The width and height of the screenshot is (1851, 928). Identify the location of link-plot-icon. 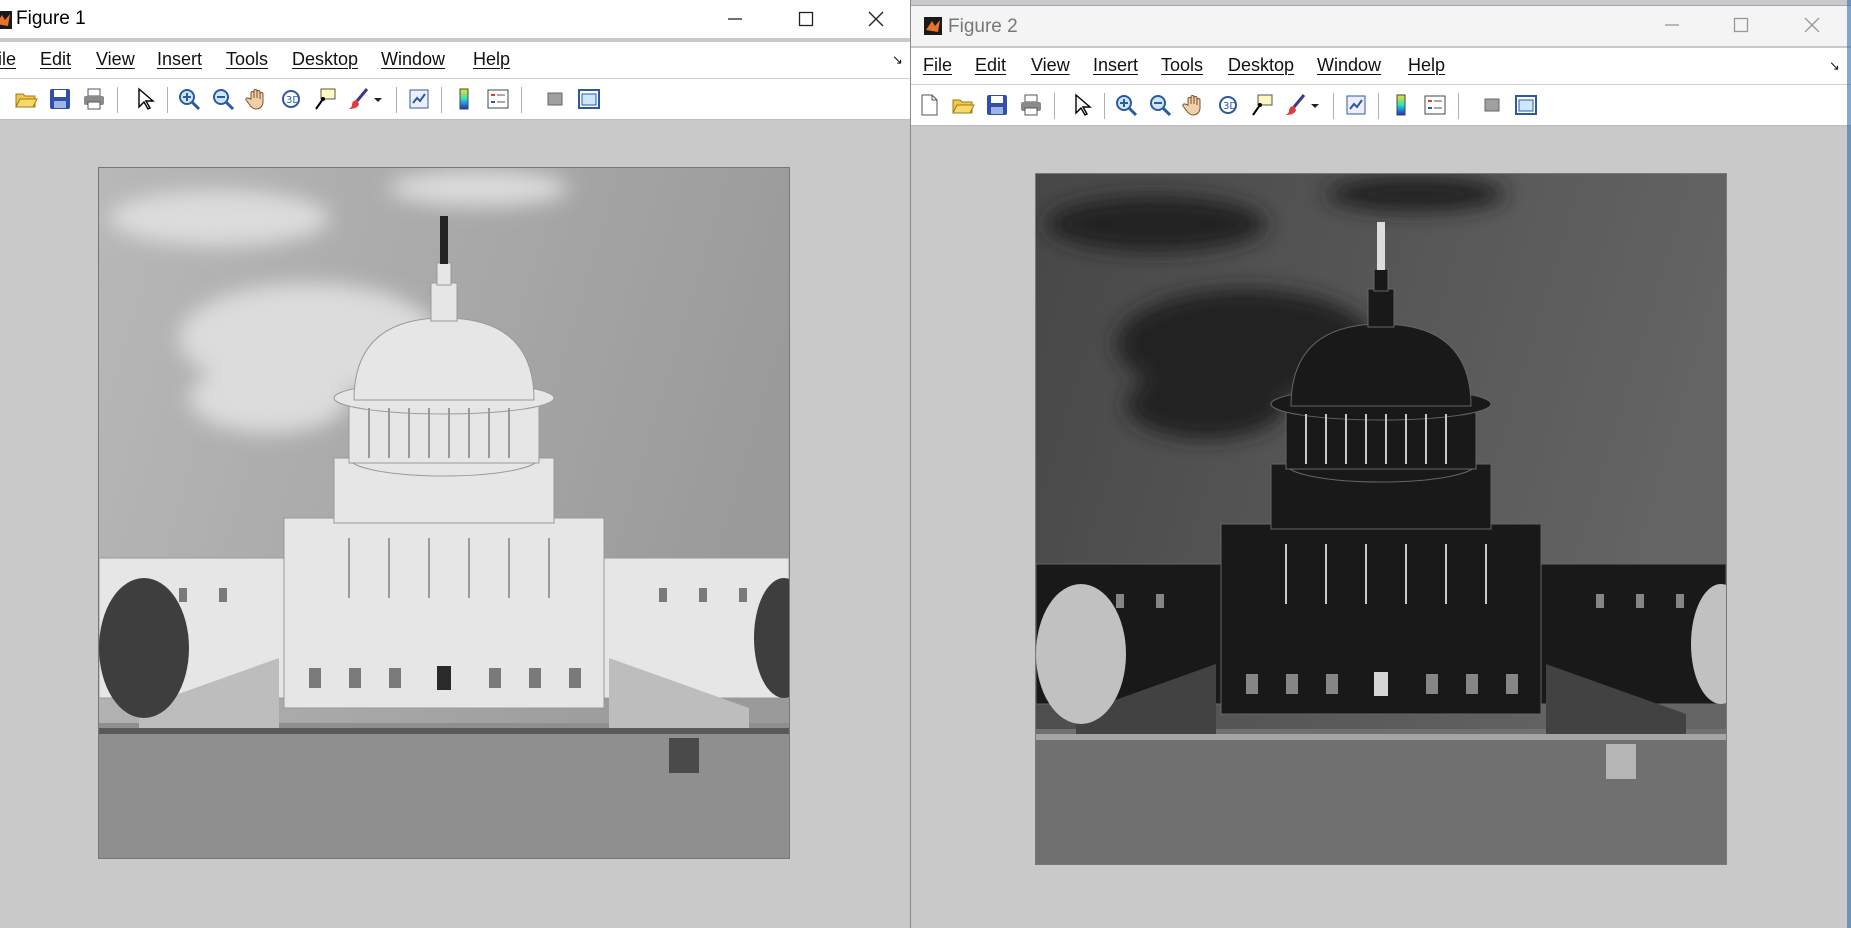
(419, 99).